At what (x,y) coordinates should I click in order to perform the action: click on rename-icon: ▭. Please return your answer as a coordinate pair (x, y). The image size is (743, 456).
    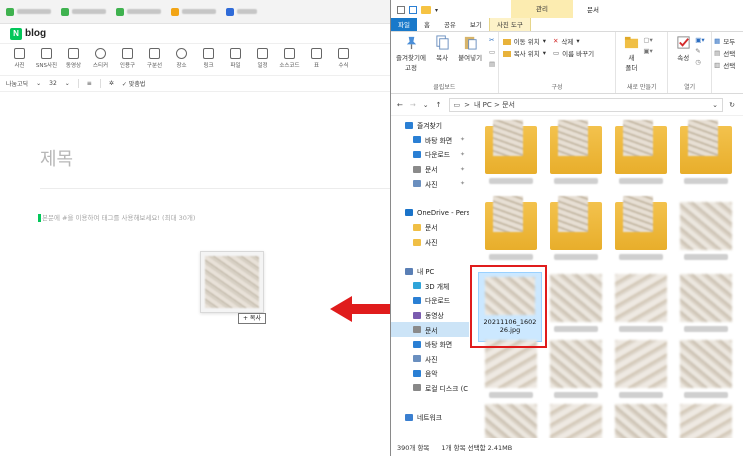
    Looking at the image, I should click on (556, 53).